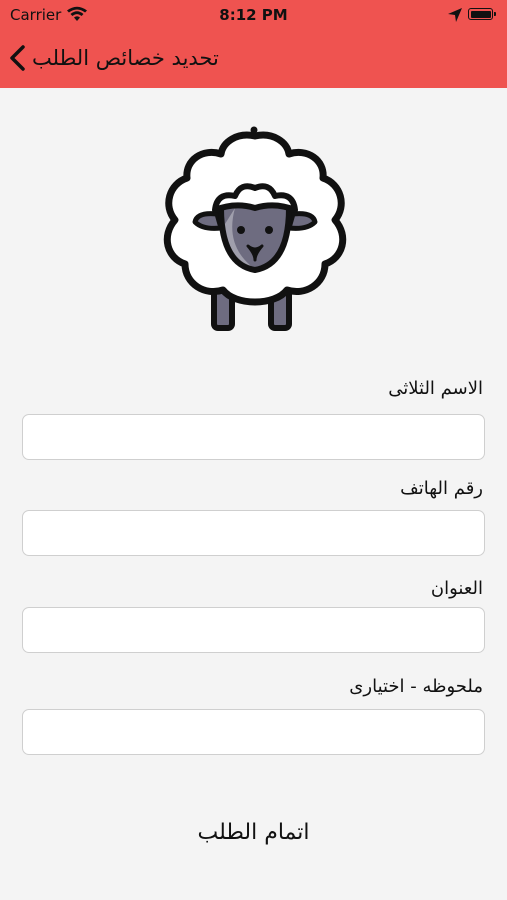 The image size is (507, 900). Describe the element at coordinates (255, 228) in the screenshot. I see `sheep-icon` at that location.